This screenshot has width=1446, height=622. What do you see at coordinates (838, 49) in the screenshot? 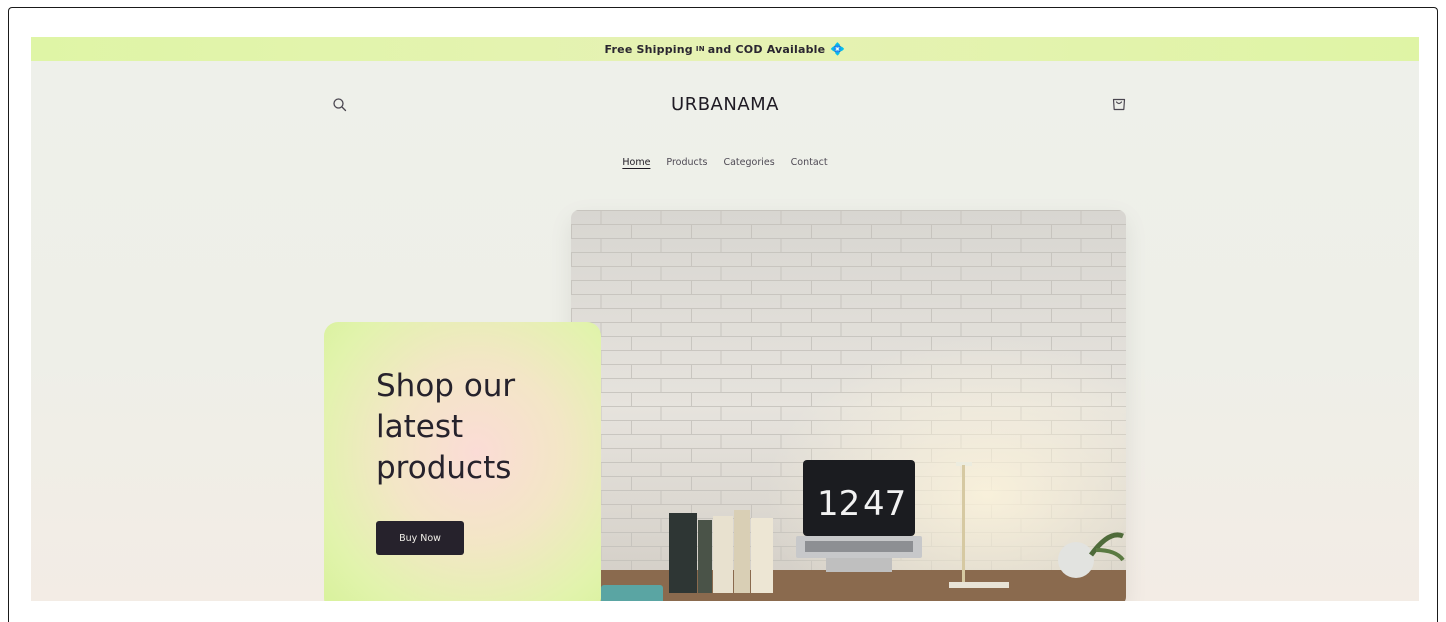
I see `gem-icon: 💠` at bounding box center [838, 49].